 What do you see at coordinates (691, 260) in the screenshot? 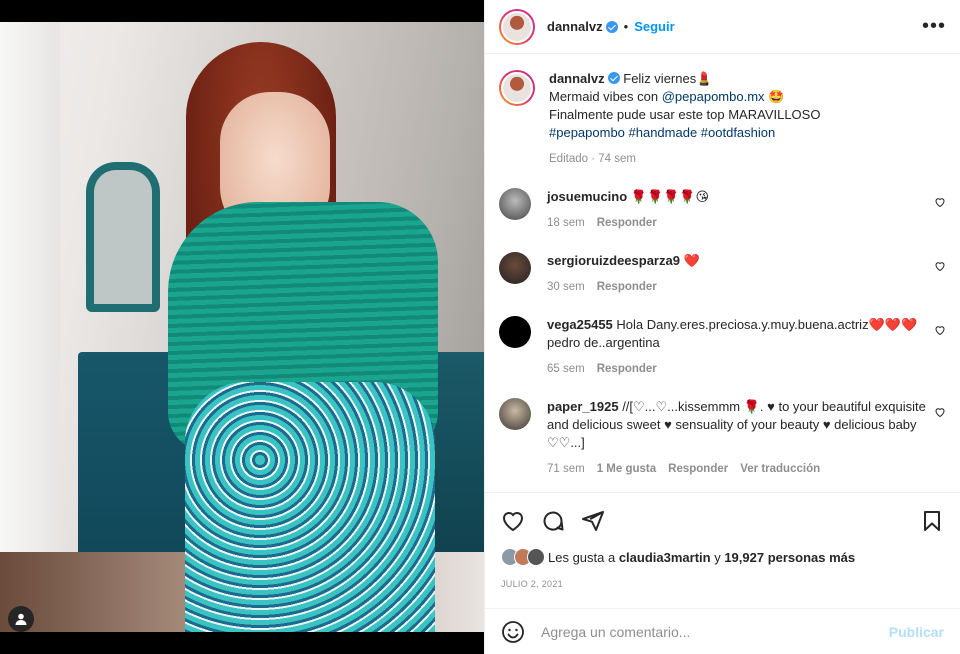
I see `comment-text: ❤️` at bounding box center [691, 260].